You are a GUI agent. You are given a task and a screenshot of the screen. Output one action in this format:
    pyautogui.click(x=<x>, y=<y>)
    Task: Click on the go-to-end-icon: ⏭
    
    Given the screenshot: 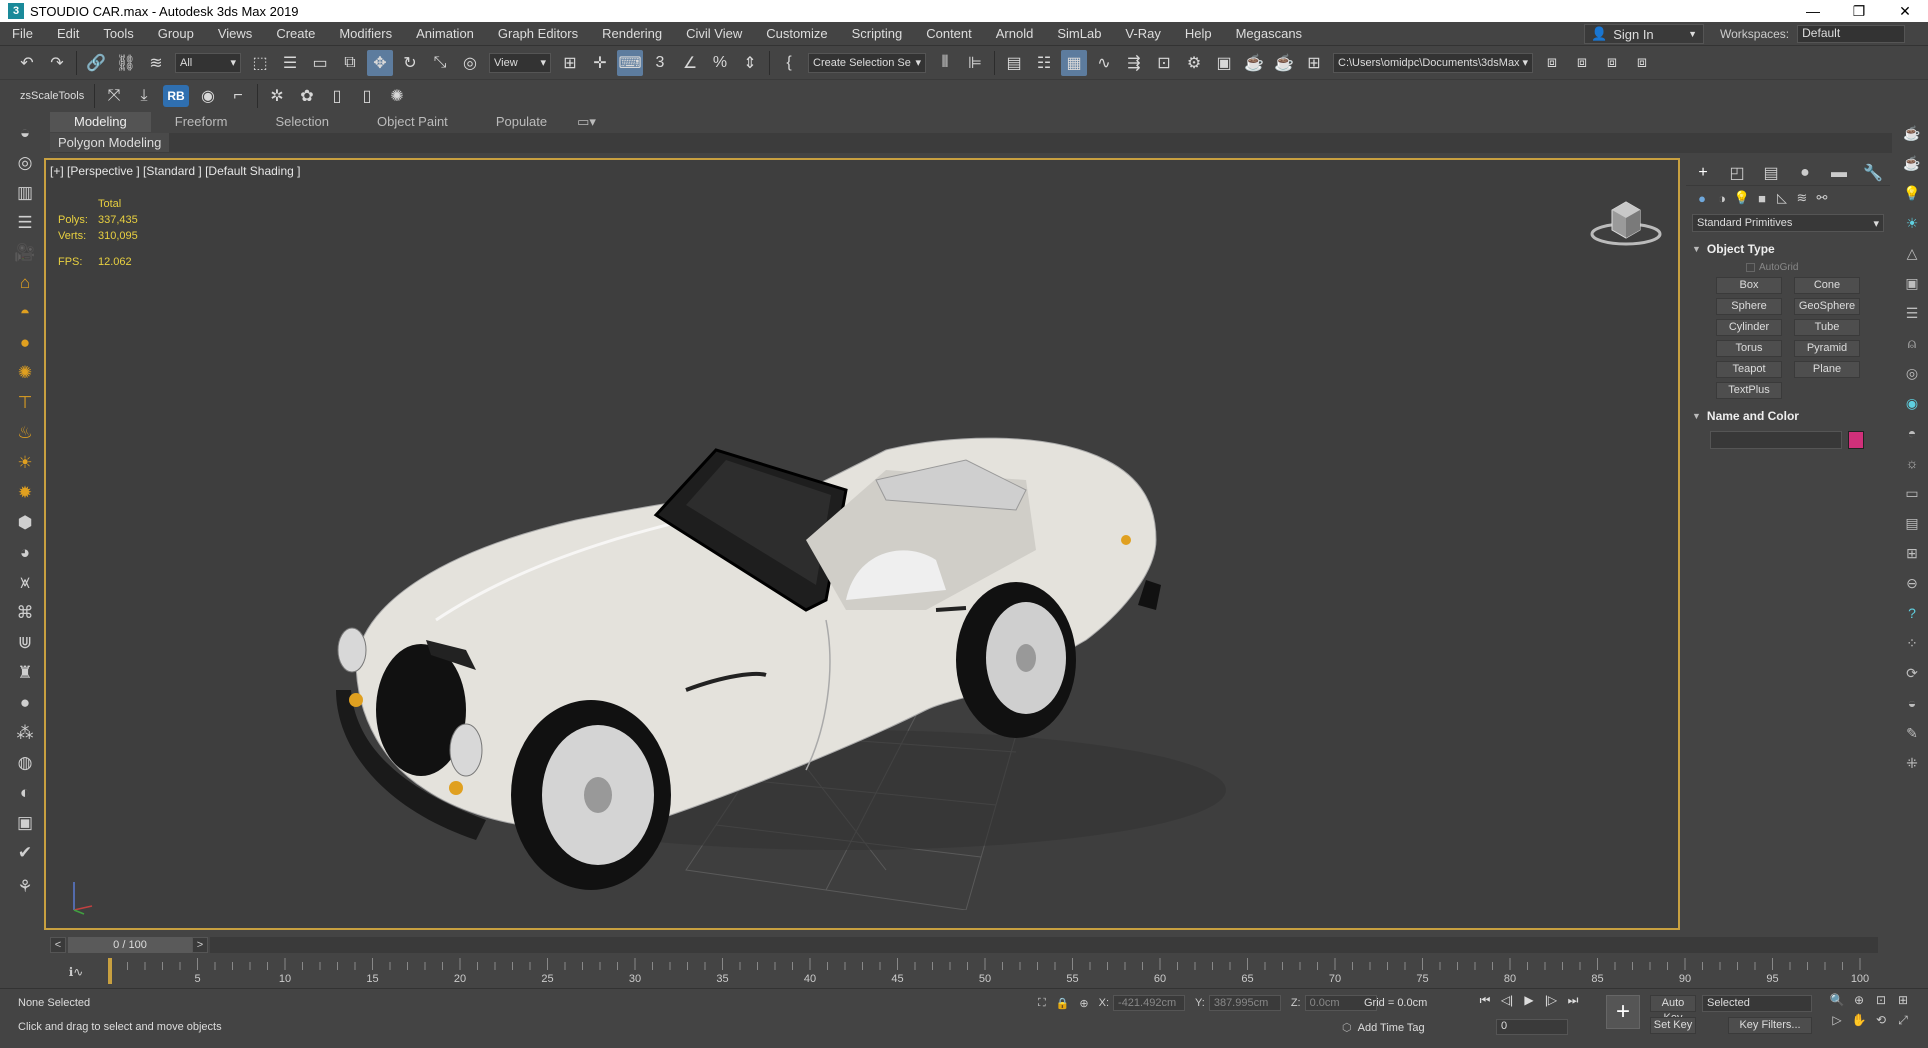 What is the action you would take?
    pyautogui.click(x=1573, y=1002)
    